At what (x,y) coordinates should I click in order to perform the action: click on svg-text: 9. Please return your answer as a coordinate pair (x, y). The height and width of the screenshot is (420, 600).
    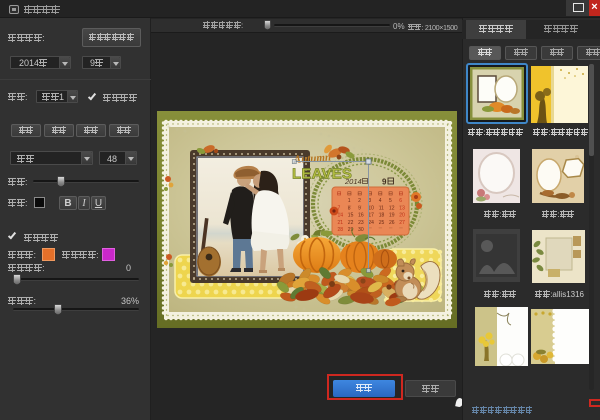
    Looking at the image, I should click on (384, 182).